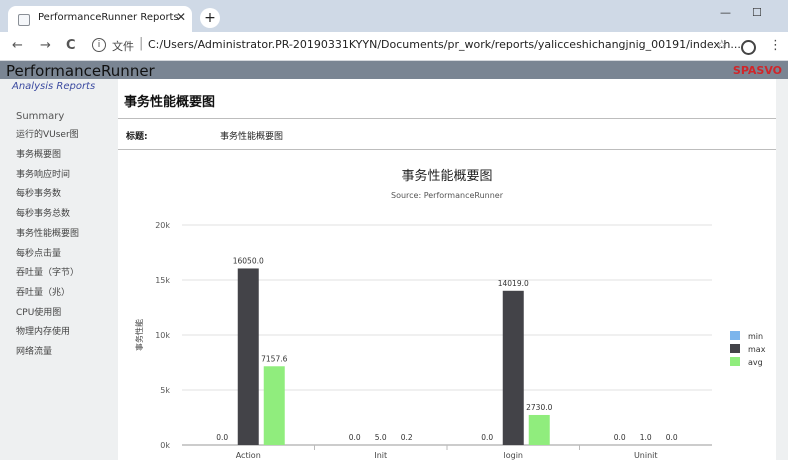 Image resolution: width=788 pixels, height=460 pixels. I want to click on chart-subtitle: Source: PerformanceRunner, so click(447, 195).